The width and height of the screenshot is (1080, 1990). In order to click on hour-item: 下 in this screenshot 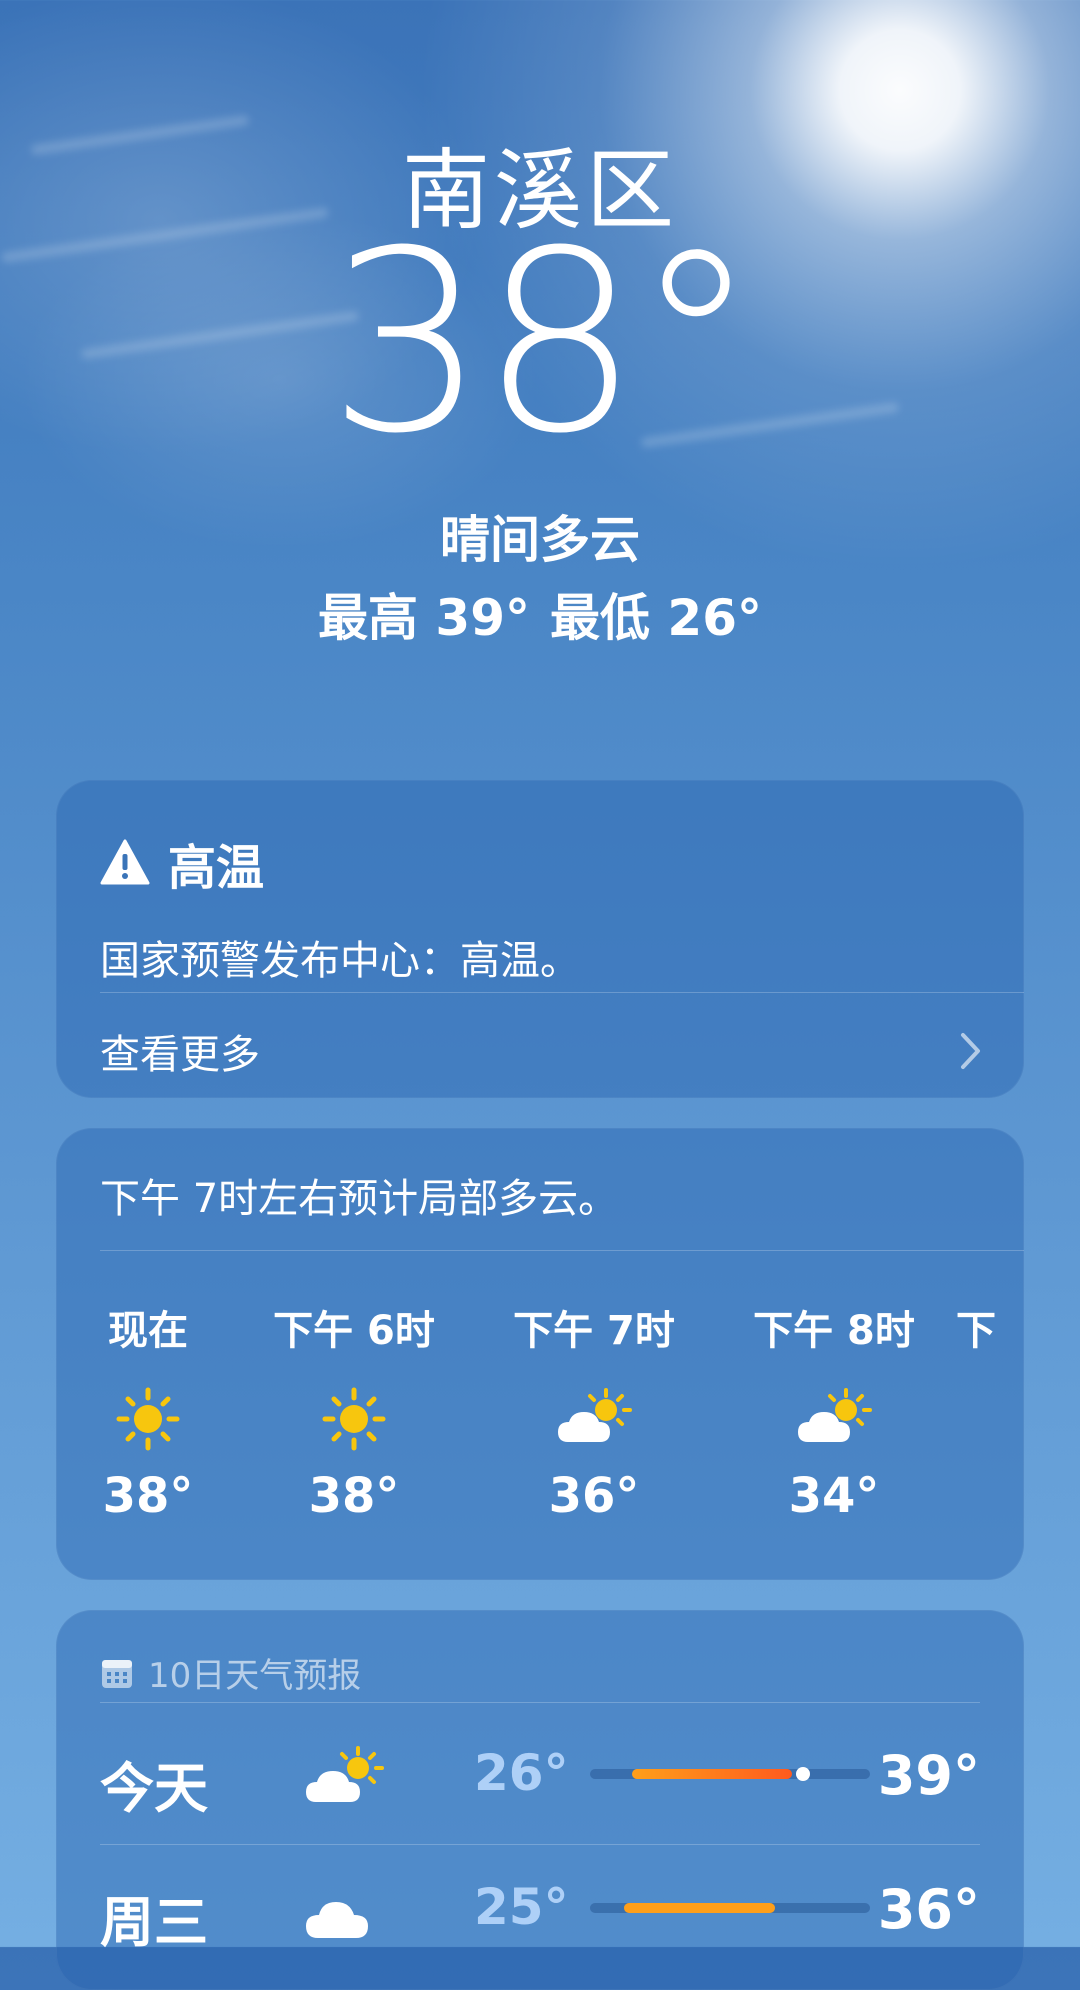, I will do `click(990, 1327)`.